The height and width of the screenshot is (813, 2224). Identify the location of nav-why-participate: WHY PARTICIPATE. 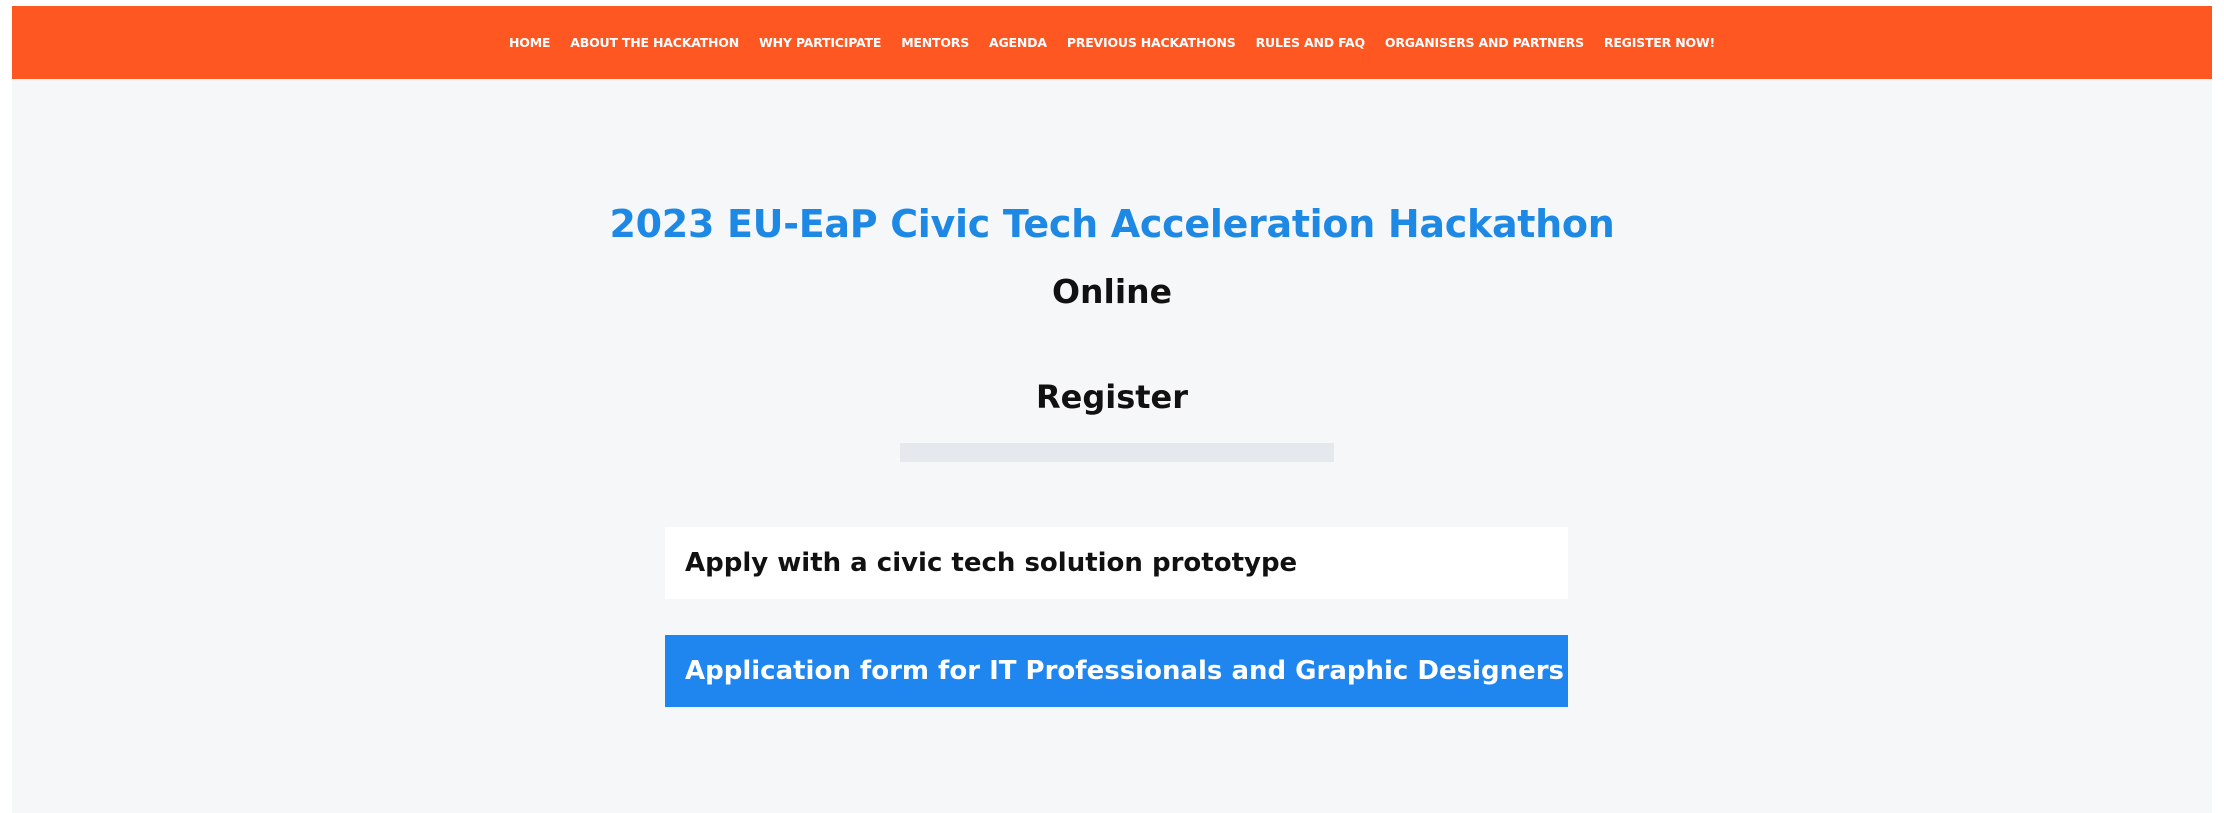
(820, 42).